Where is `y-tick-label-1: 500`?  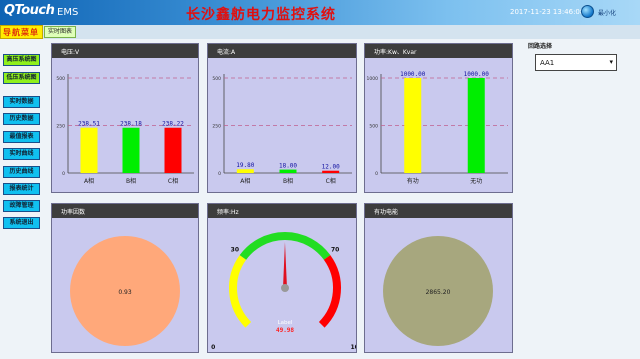
y-tick-label-1: 500 is located at coordinates (373, 127).